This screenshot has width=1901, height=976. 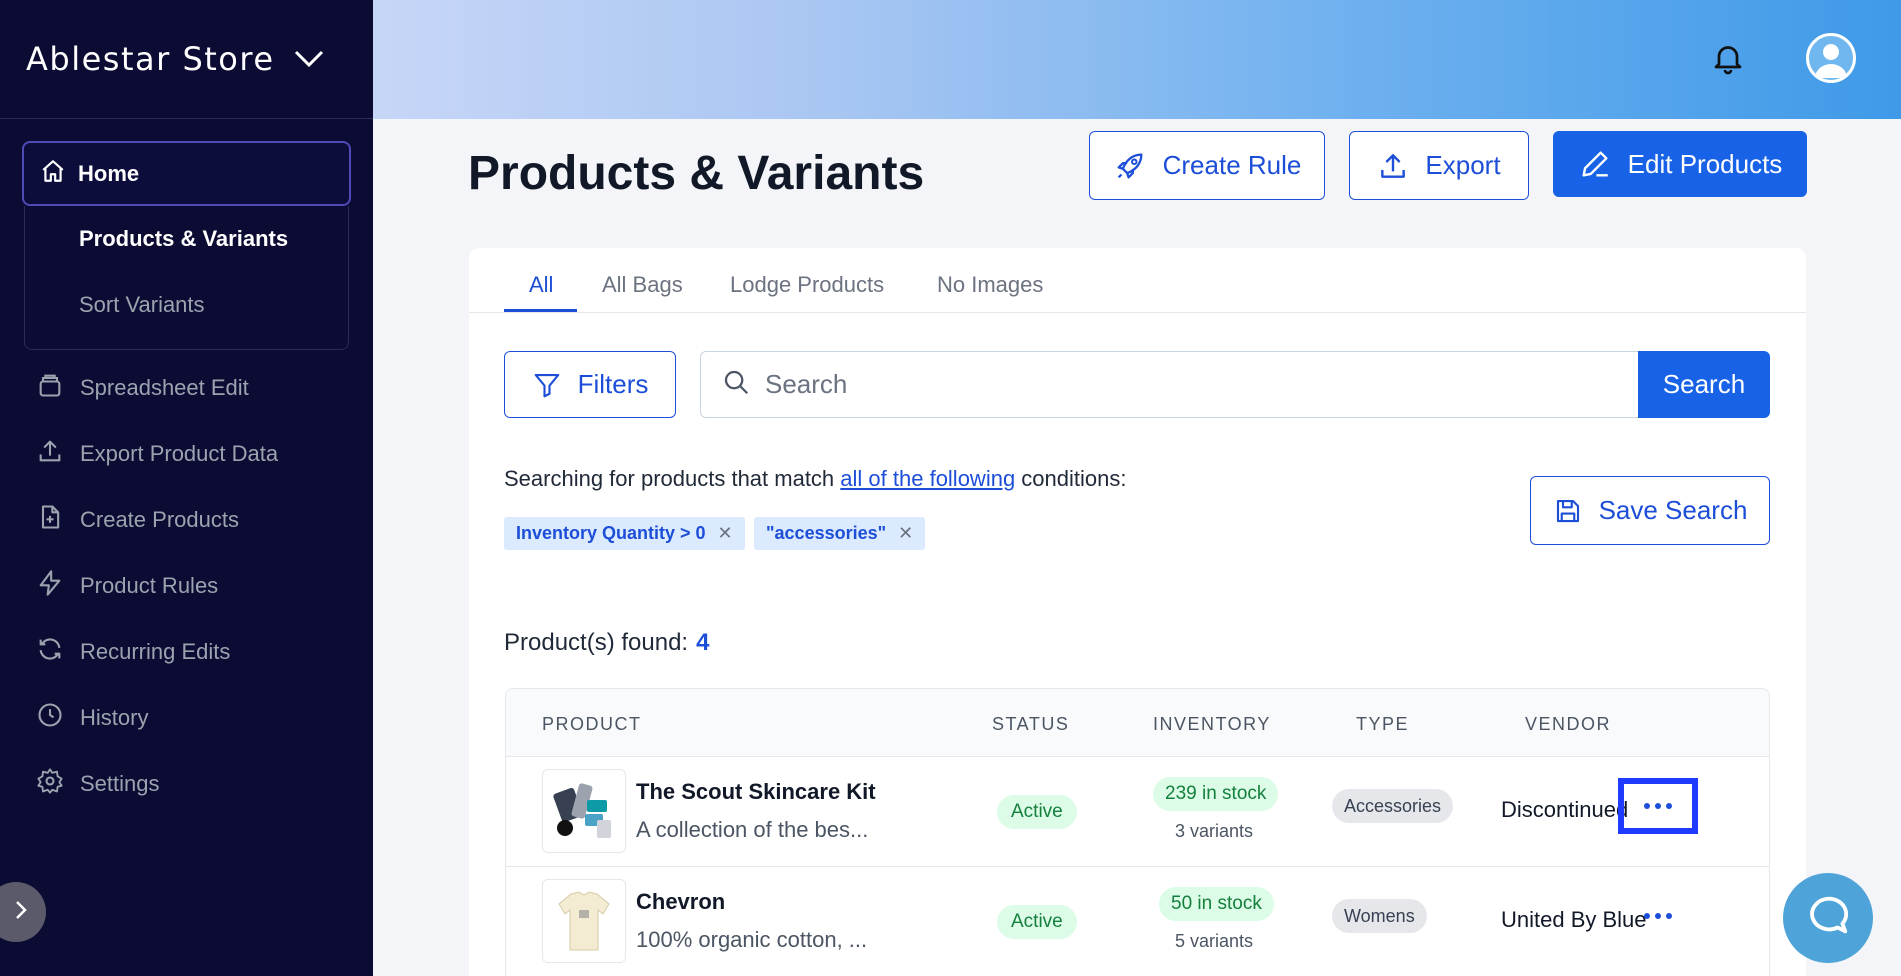 What do you see at coordinates (1216, 794) in the screenshot?
I see `stock-badge: 239 in stock` at bounding box center [1216, 794].